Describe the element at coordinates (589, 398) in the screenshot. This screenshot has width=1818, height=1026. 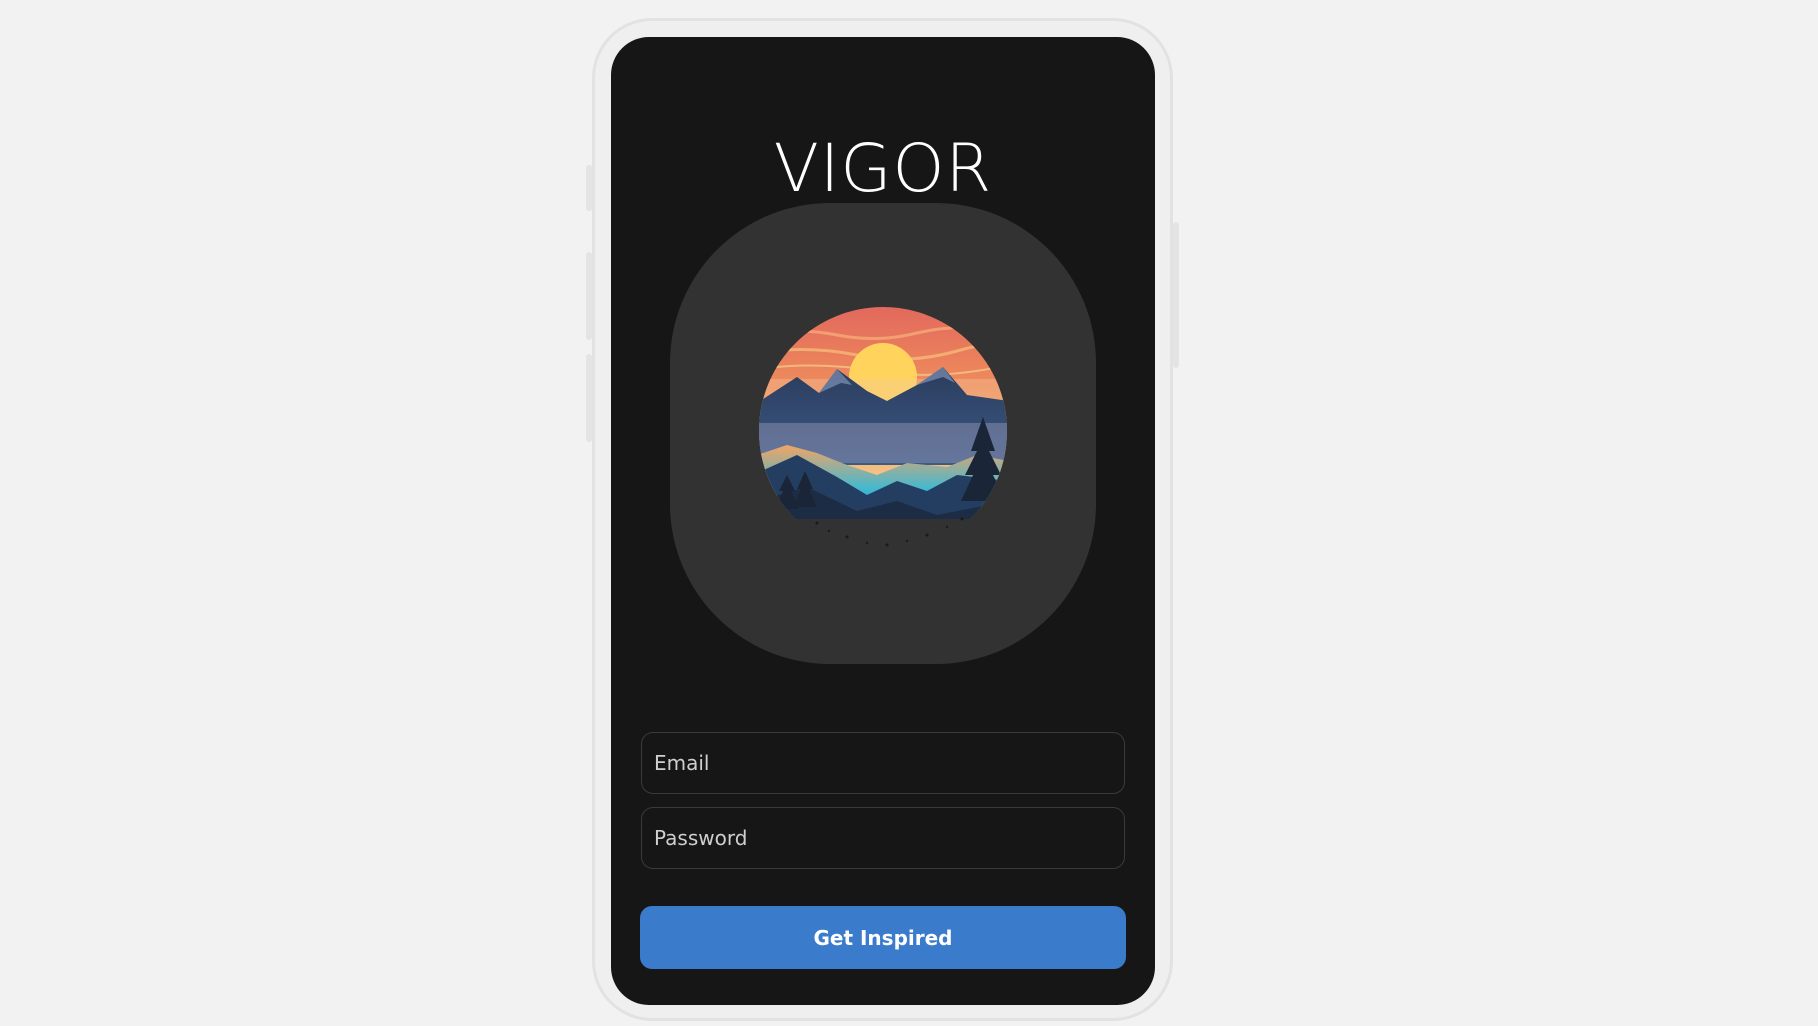
I see `phone-volume-down-button` at that location.